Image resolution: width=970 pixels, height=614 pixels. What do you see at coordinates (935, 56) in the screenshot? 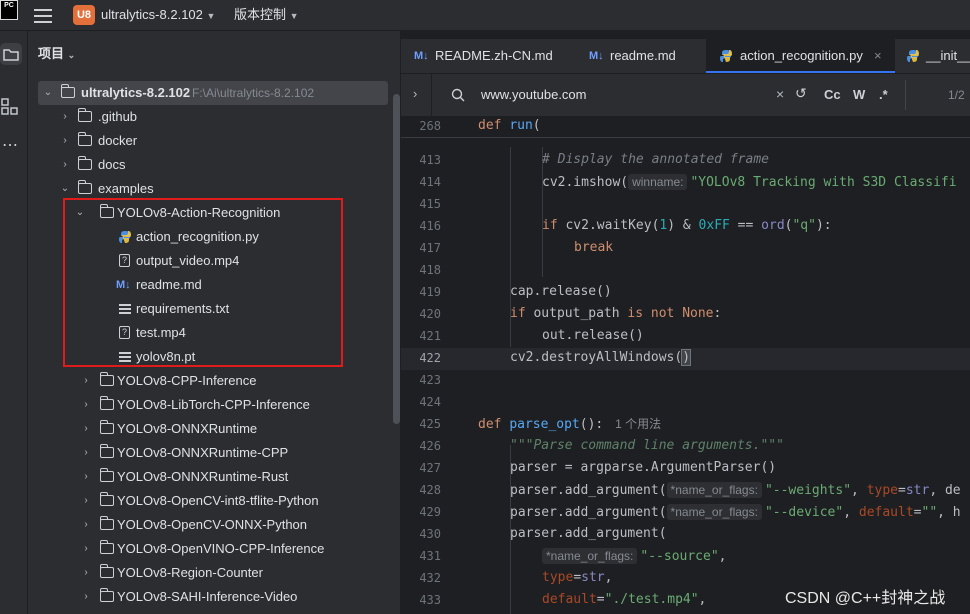
I see `tab-init: __init__.p` at bounding box center [935, 56].